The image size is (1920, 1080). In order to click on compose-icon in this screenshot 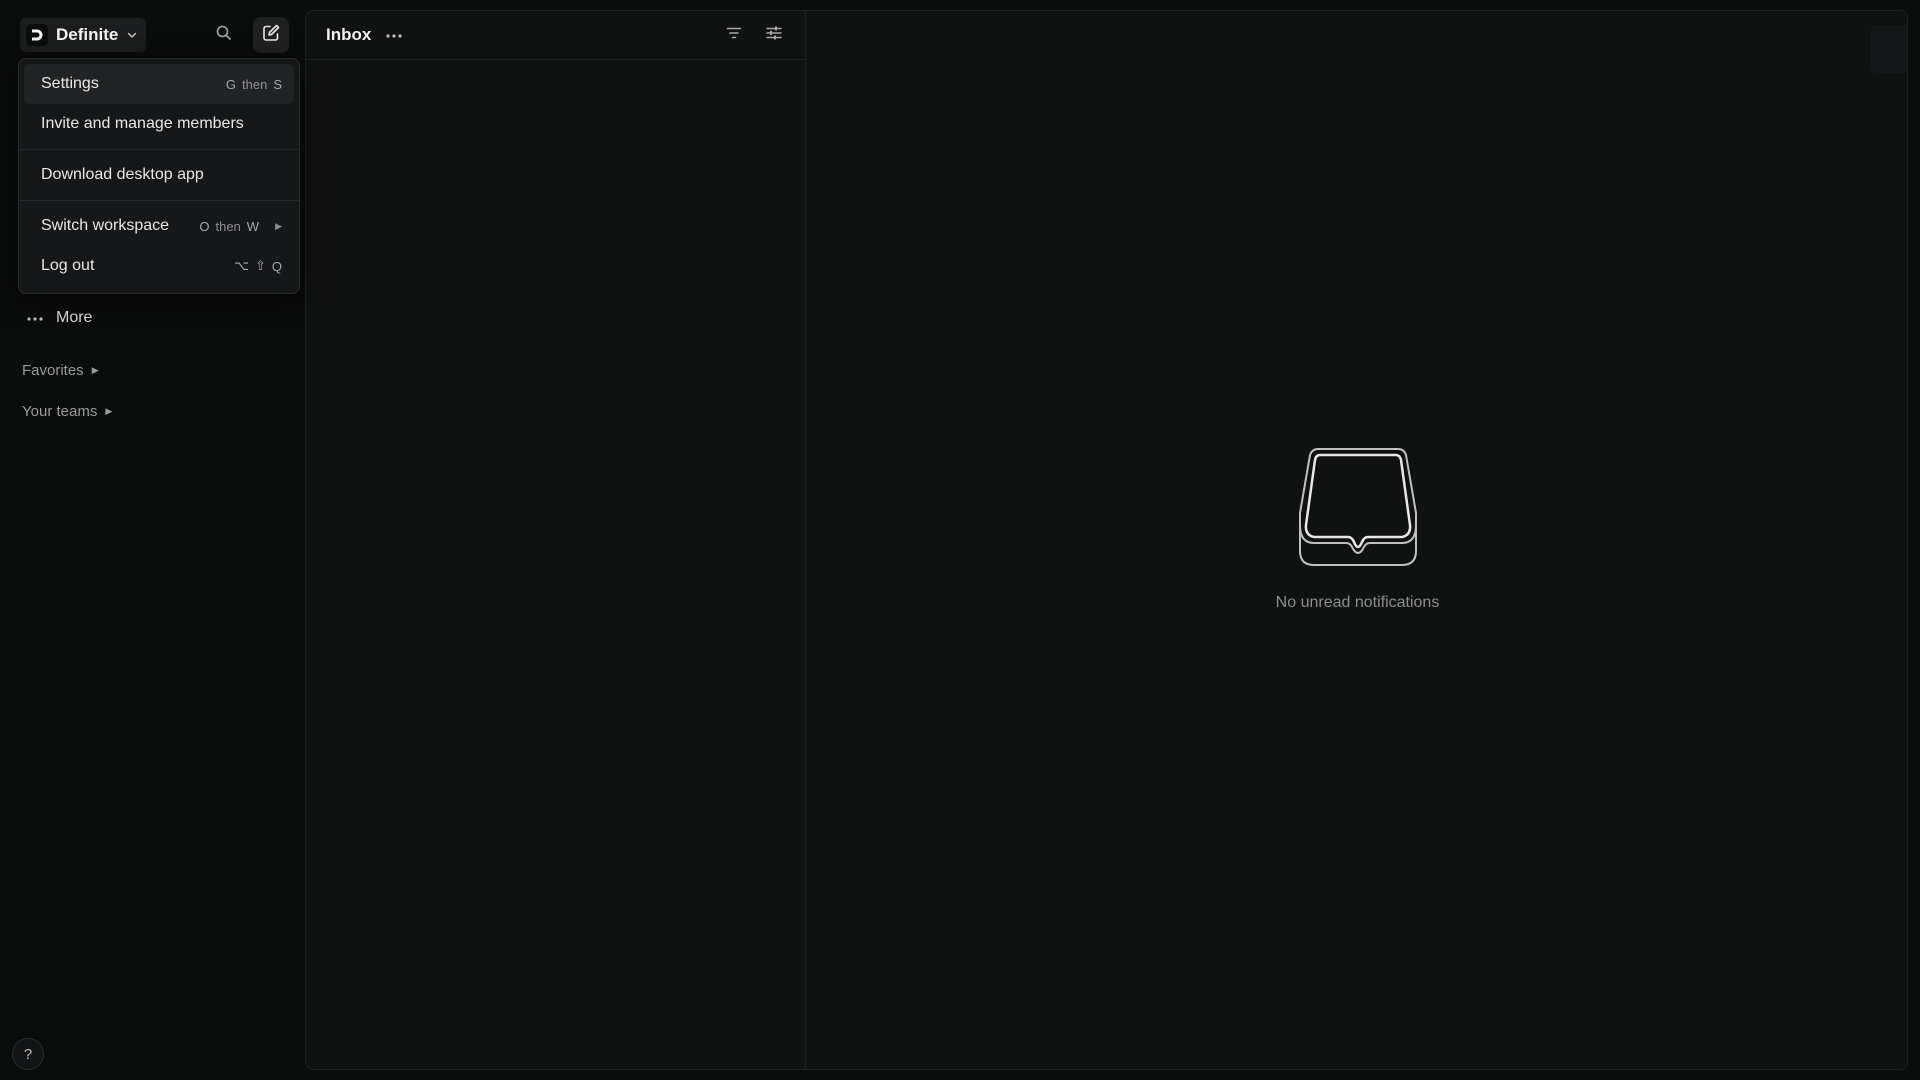, I will do `click(271, 35)`.